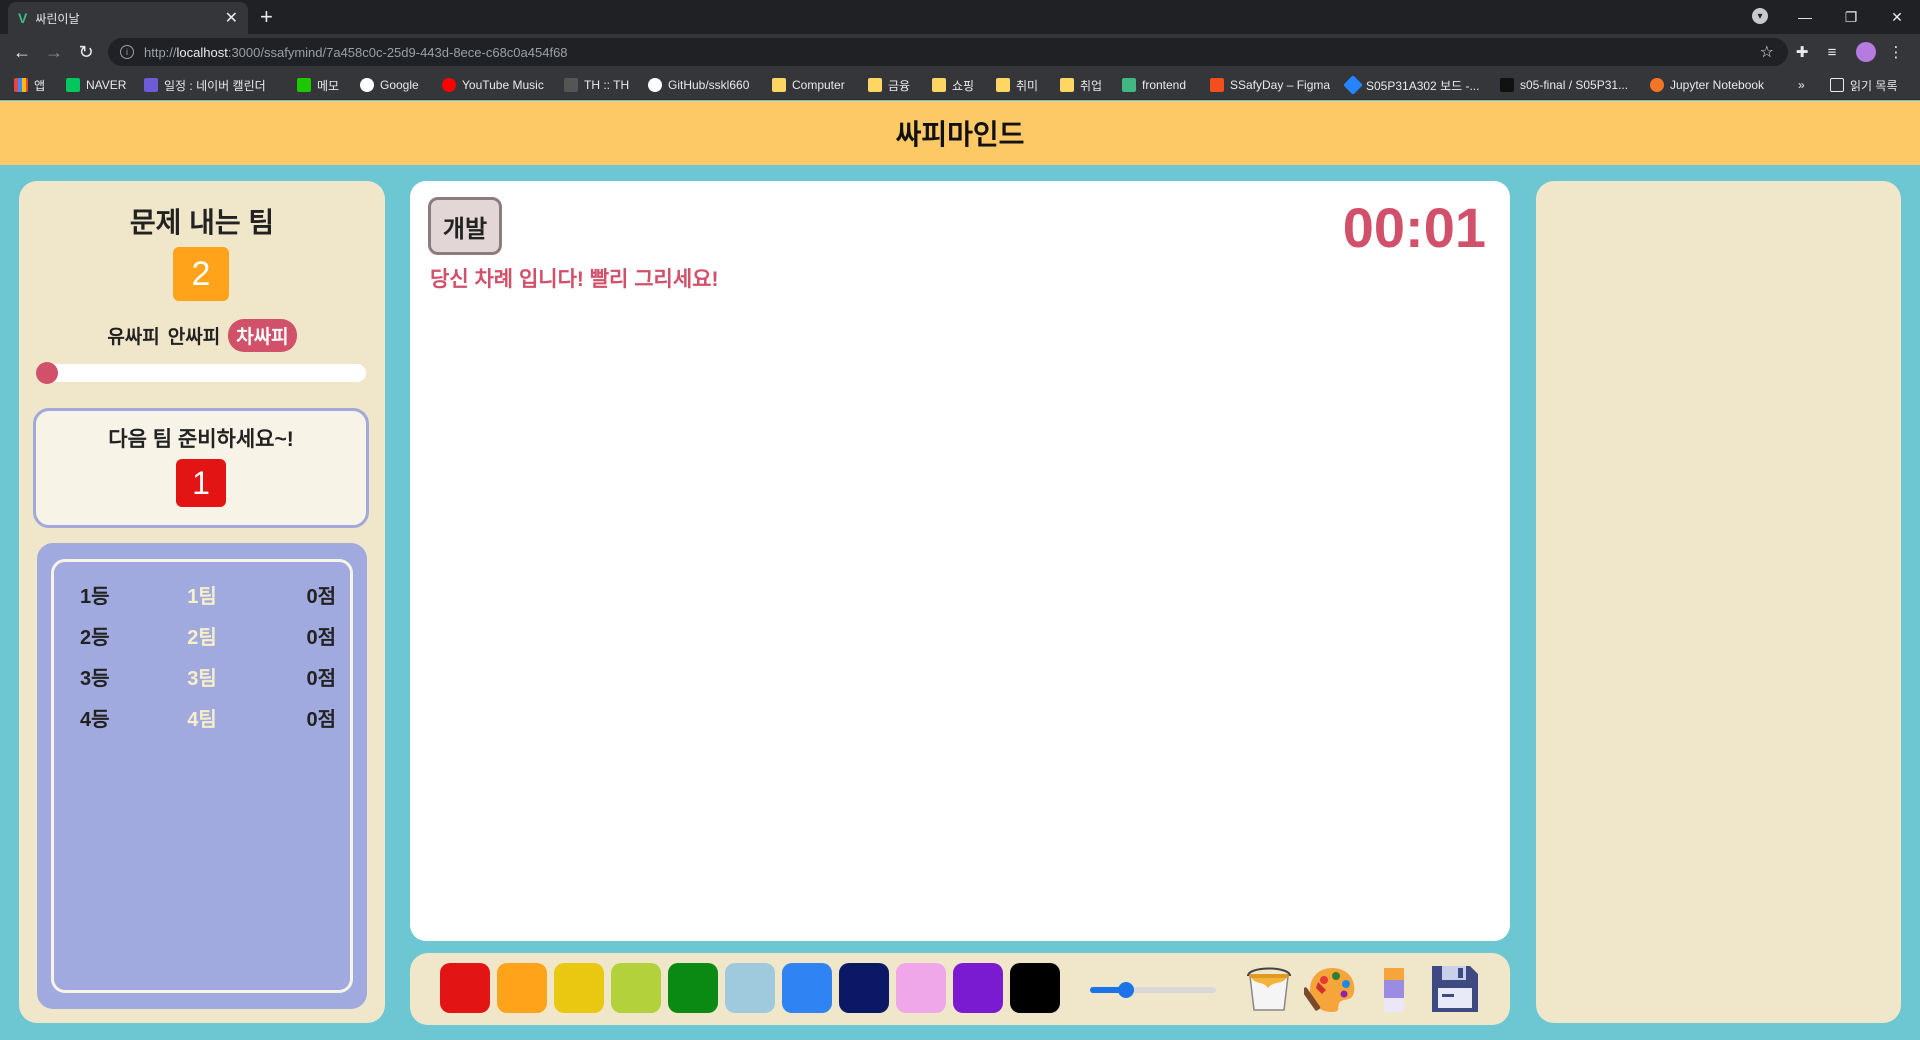 The width and height of the screenshot is (1920, 1040). I want to click on bookmark-apps: 앱, so click(29, 85).